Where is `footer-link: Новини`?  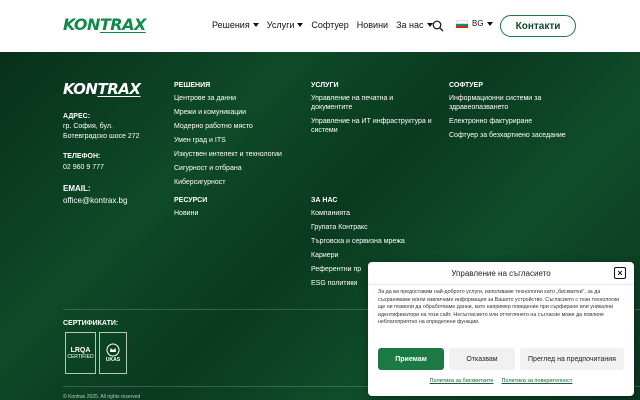 footer-link: Новини is located at coordinates (234, 213).